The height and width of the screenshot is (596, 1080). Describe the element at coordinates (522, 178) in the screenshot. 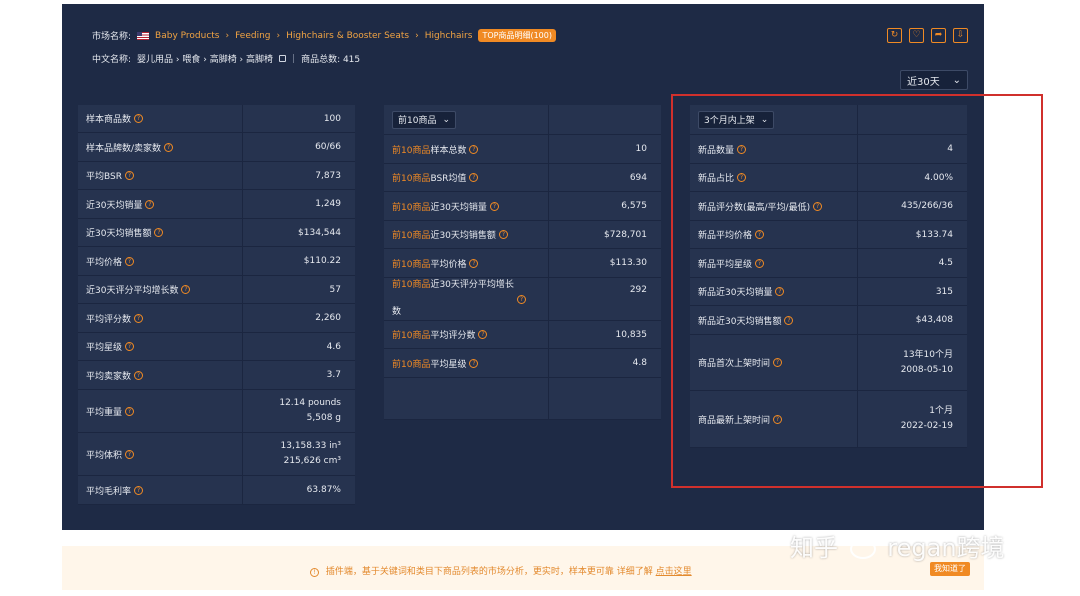

I see `table-row: 前10商品 BSR均值? 694` at that location.